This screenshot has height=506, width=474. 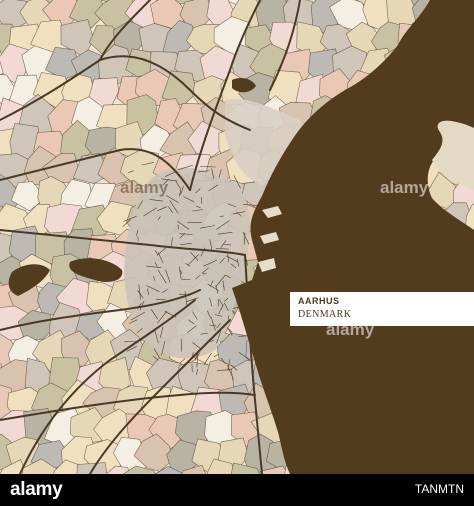 I want to click on city-name: AARHUS, so click(x=319, y=301).